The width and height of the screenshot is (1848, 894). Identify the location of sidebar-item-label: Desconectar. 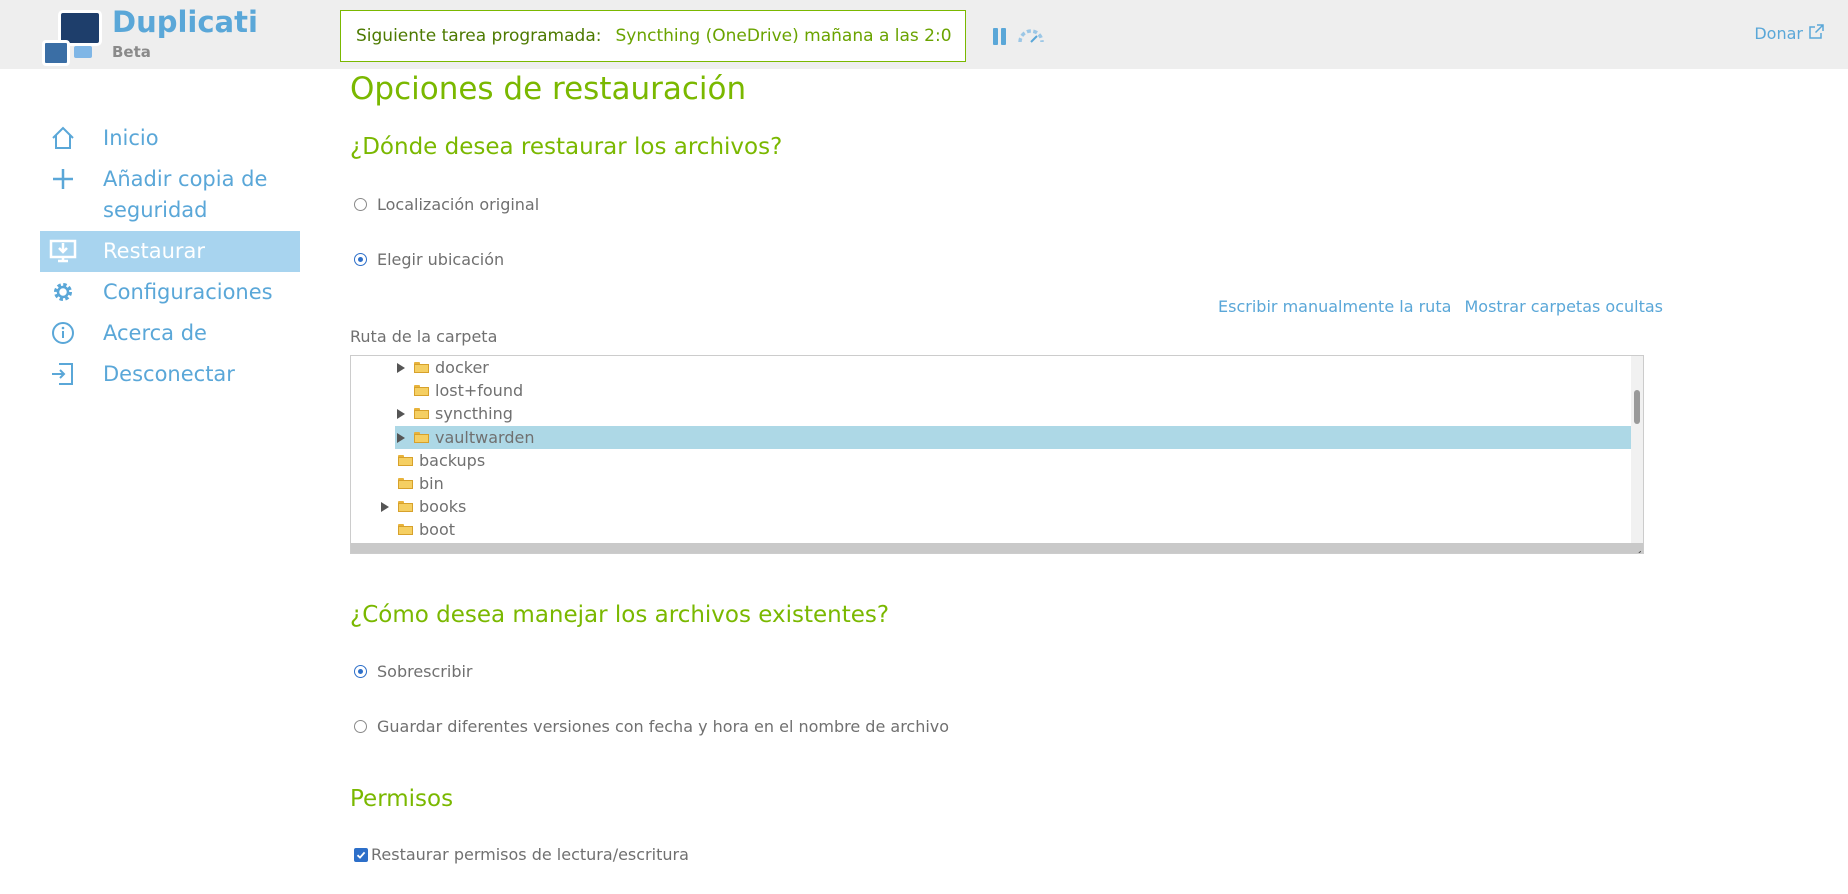
(169, 374).